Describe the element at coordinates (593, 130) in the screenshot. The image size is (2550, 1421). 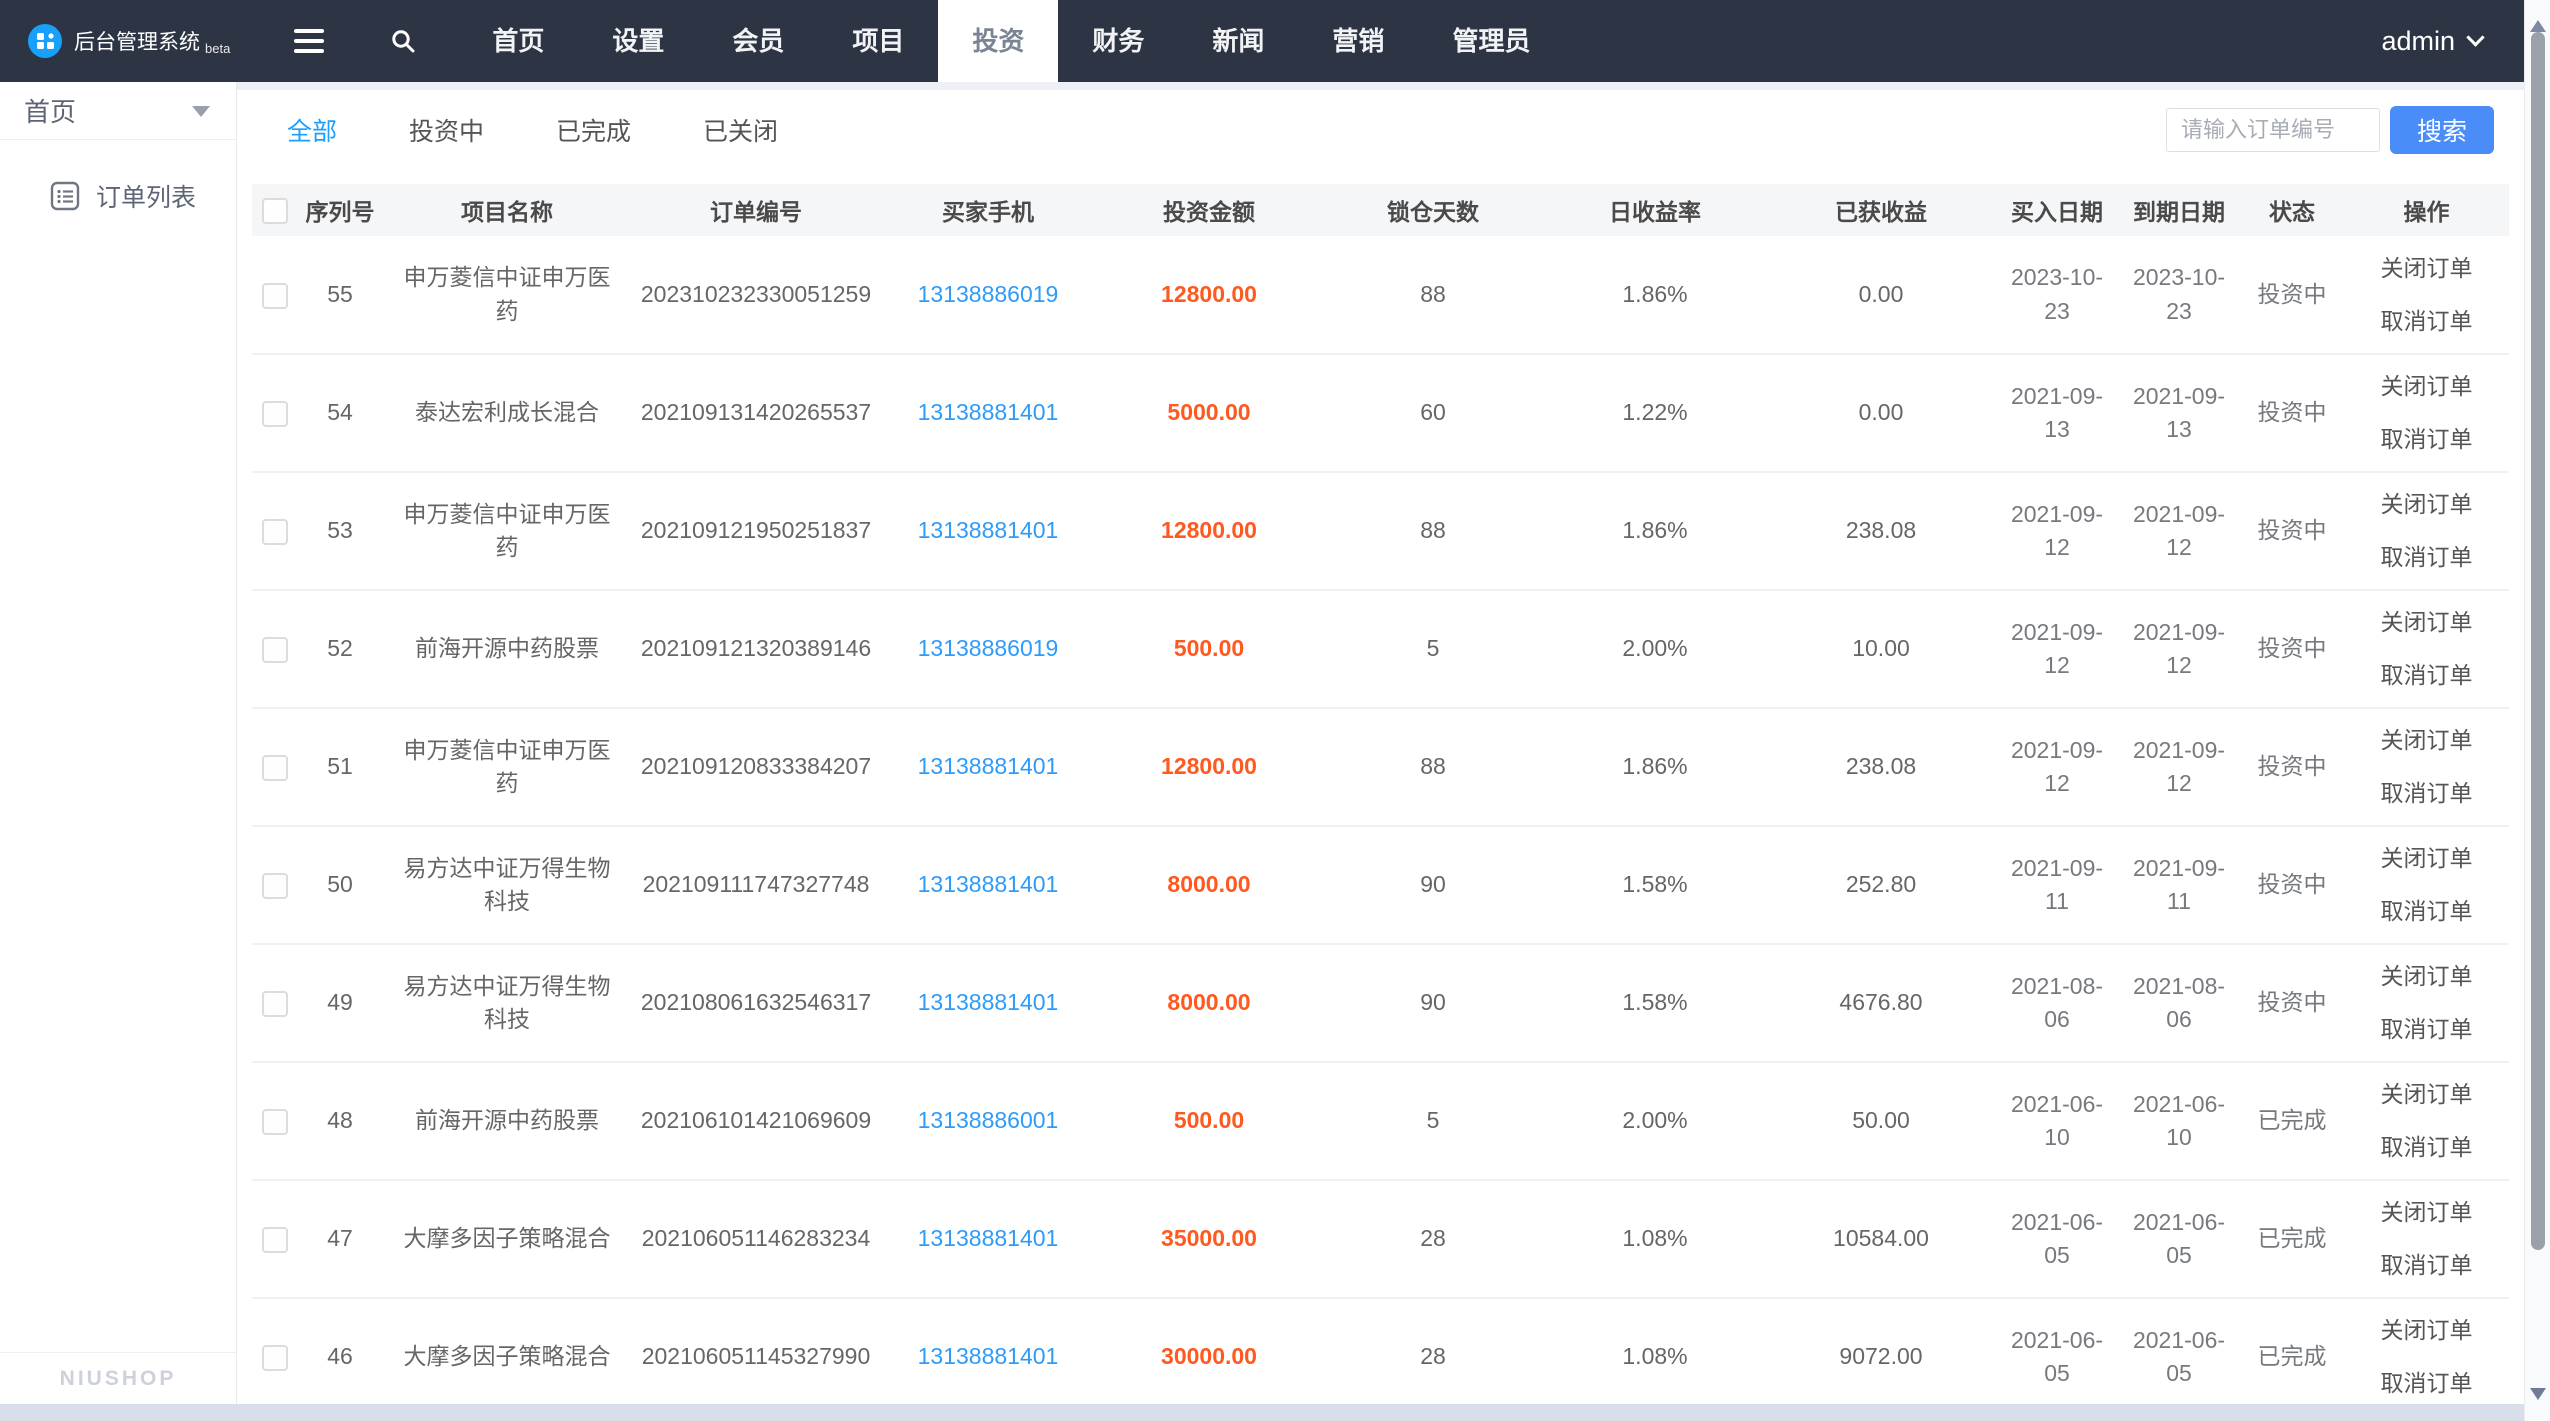
I see `tab-3: 已完成` at that location.